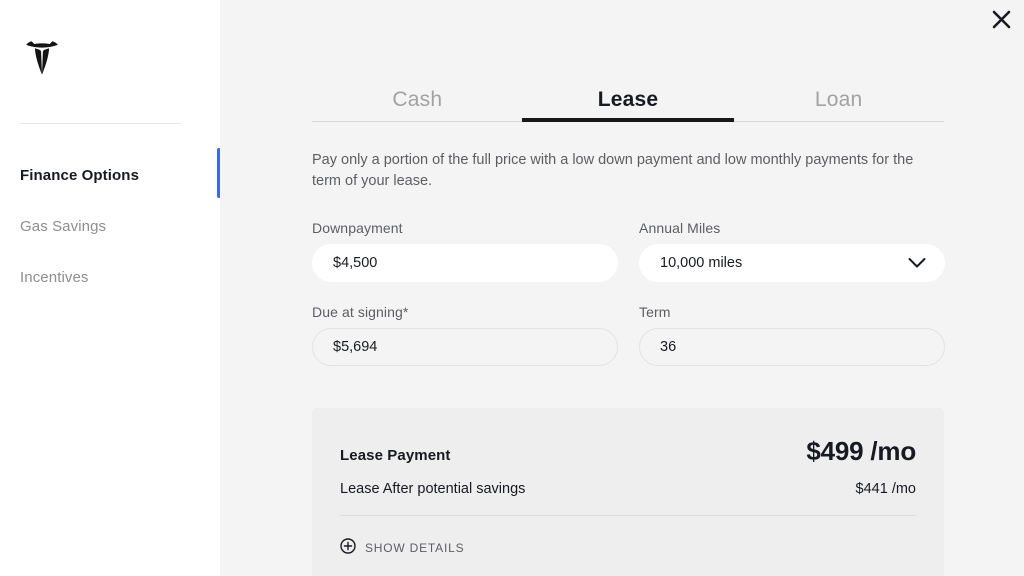 This screenshot has height=576, width=1024. What do you see at coordinates (701, 263) in the screenshot?
I see `annual-miles-value: 10,000 miles` at bounding box center [701, 263].